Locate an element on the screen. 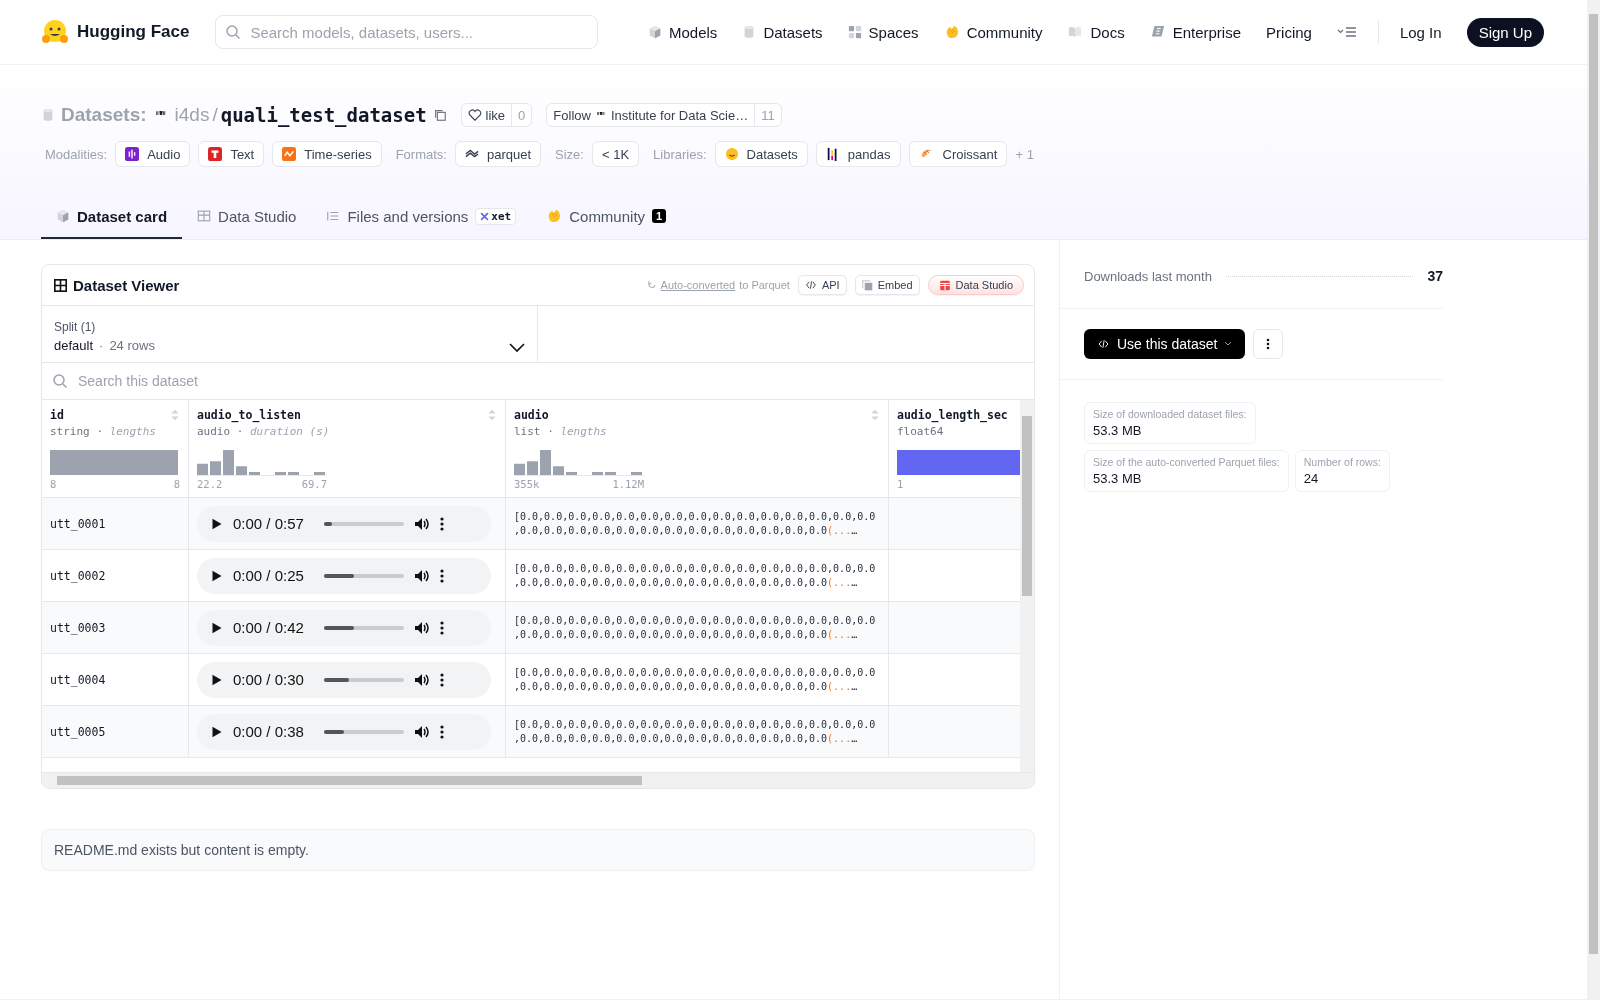  time-label: 0:00 / 0:30 is located at coordinates (268, 679).